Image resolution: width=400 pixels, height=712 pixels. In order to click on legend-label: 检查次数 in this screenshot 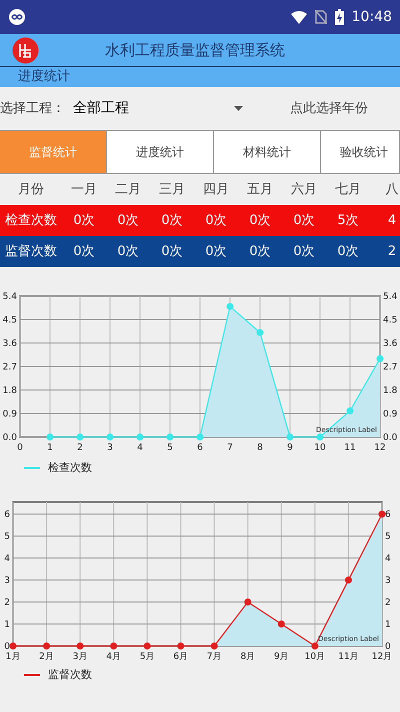, I will do `click(70, 468)`.